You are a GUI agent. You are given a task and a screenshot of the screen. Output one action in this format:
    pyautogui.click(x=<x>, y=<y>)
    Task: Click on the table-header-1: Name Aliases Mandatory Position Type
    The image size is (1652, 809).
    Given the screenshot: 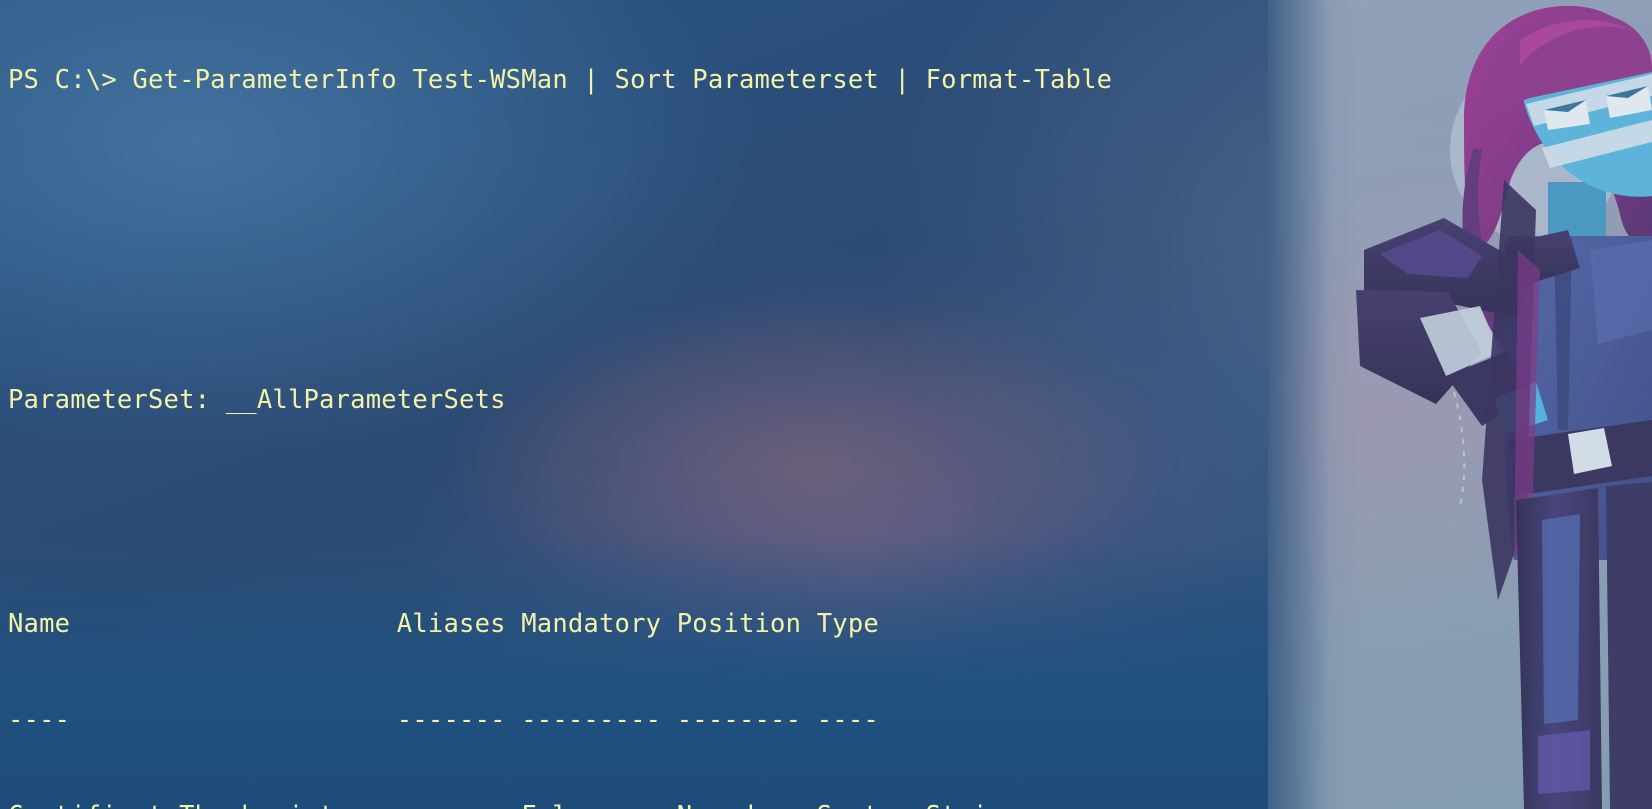 What is the action you would take?
    pyautogui.click(x=443, y=624)
    